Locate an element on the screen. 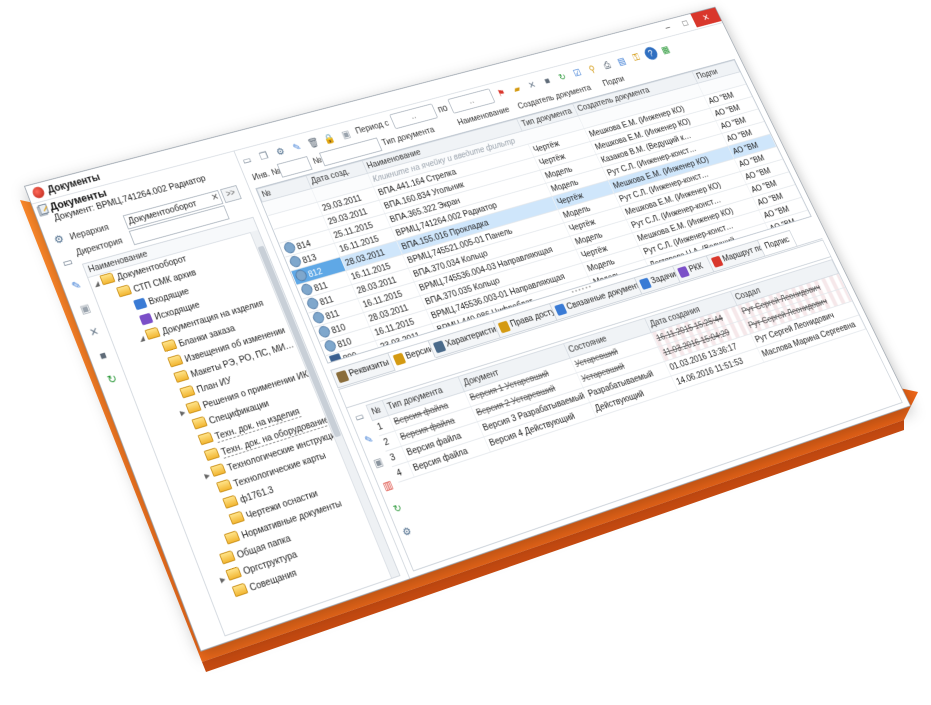  sign-filter-label: Подпи is located at coordinates (613, 81).